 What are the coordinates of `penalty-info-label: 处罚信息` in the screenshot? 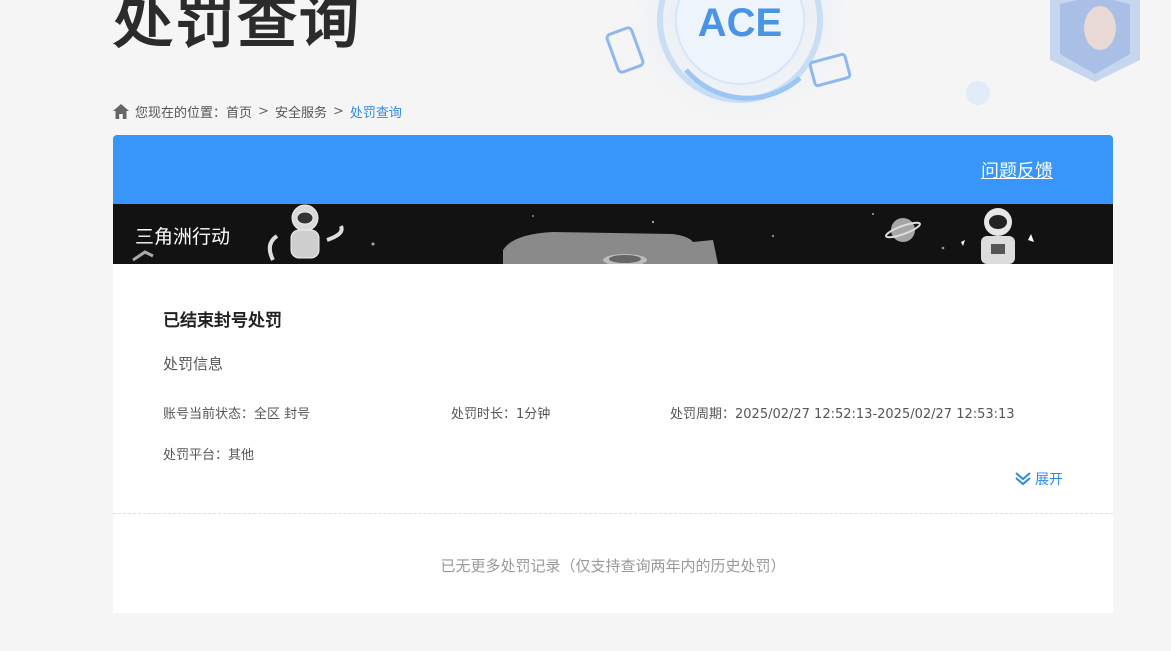 It's located at (193, 364).